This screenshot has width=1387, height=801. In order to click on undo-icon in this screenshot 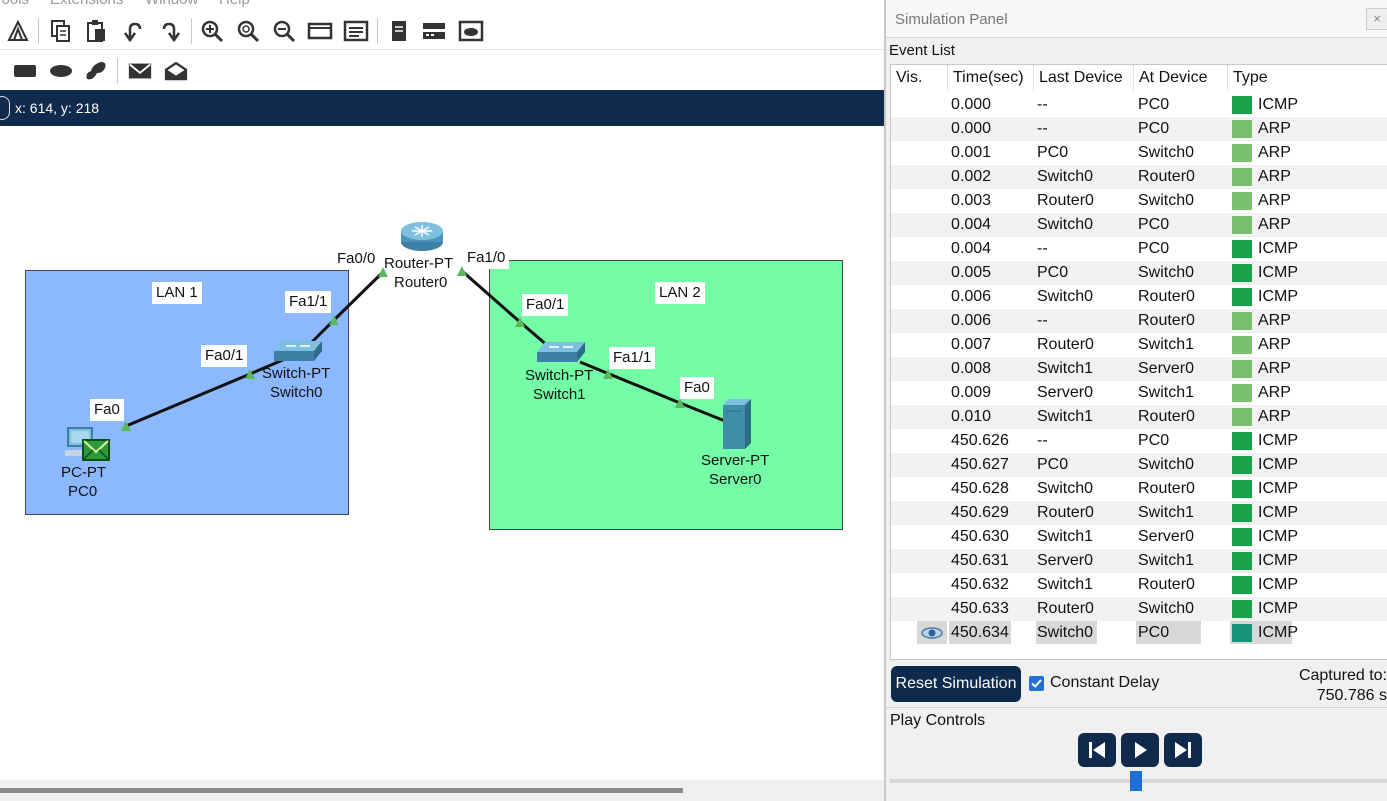, I will do `click(134, 31)`.